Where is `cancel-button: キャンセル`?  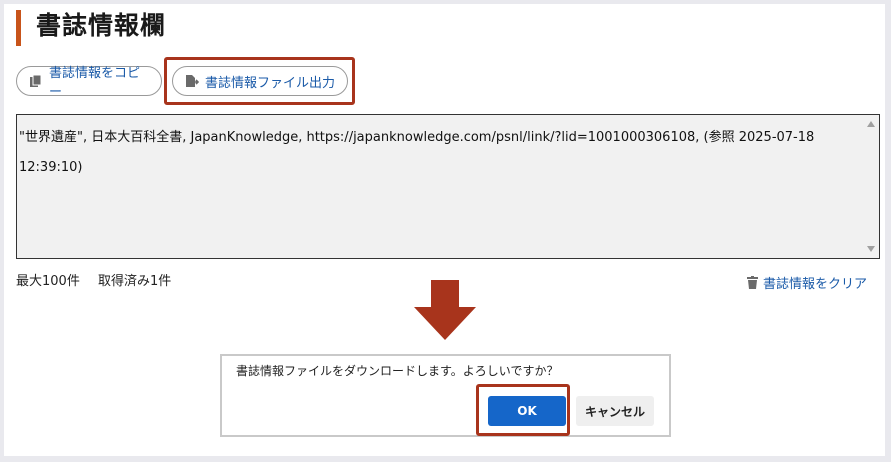
cancel-button: キャンセル is located at coordinates (615, 411).